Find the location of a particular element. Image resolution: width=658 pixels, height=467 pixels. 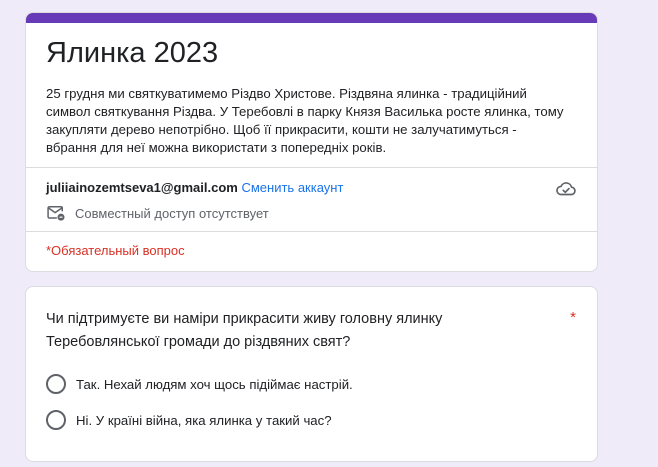

sharing-status-row: Совместный доступ отсутствует is located at coordinates (157, 213).